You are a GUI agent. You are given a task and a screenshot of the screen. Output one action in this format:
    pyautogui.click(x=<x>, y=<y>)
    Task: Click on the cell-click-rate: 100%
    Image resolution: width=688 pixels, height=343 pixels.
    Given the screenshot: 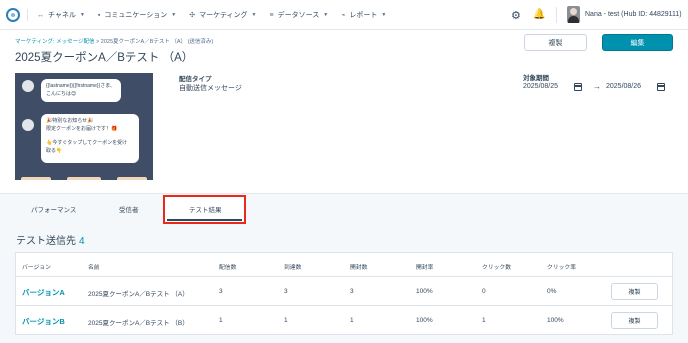 What is the action you would take?
    pyautogui.click(x=555, y=320)
    